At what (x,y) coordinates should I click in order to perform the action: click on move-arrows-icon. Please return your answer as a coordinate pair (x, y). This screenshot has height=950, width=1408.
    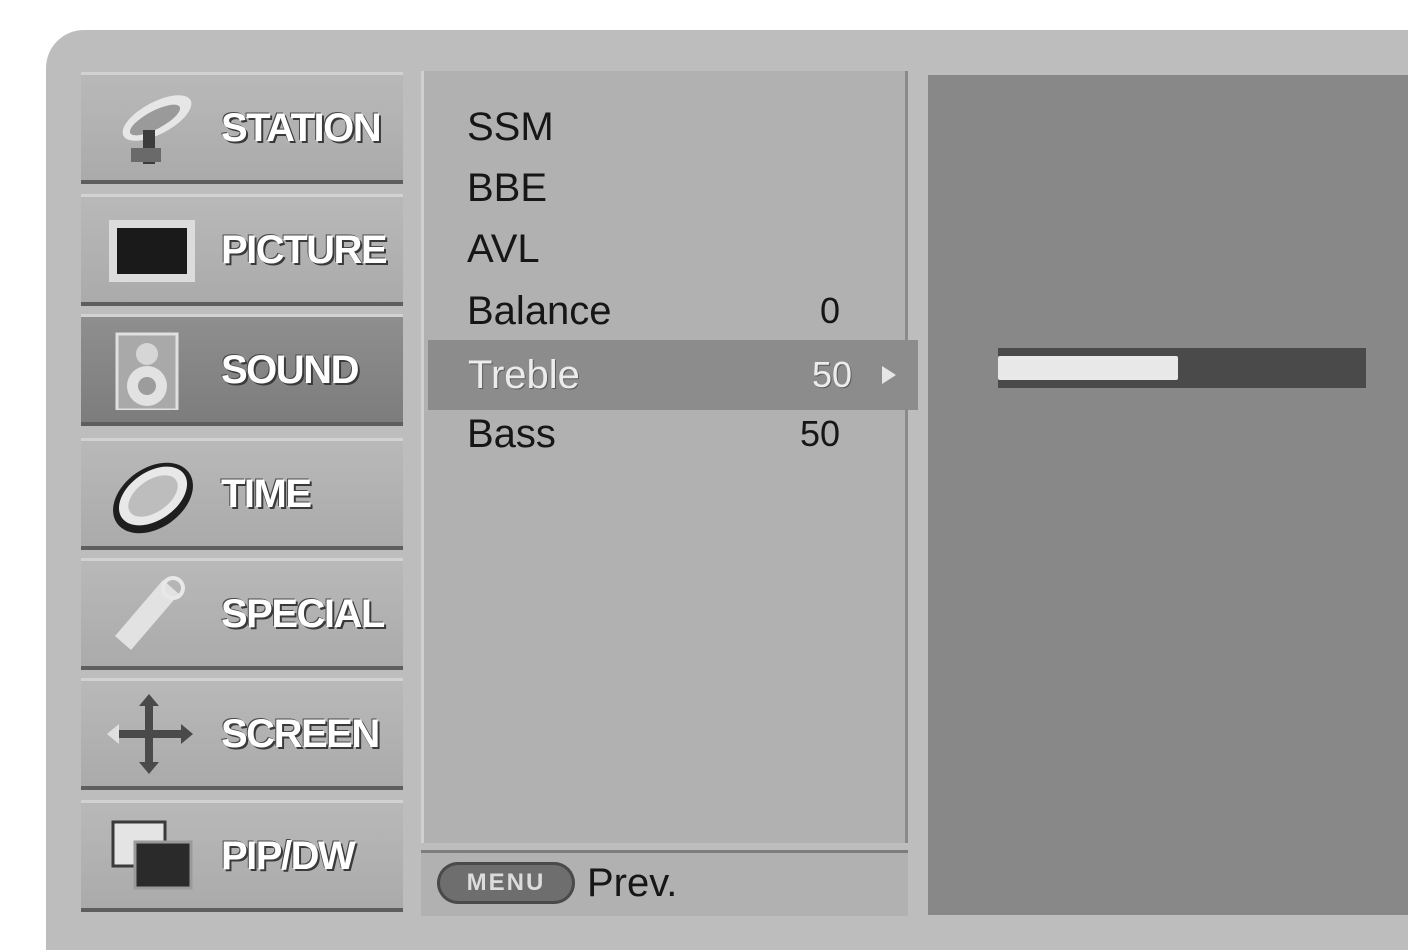
    Looking at the image, I should click on (150, 734).